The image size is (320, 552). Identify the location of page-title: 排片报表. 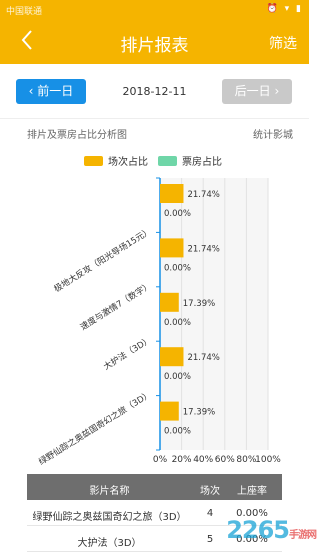
(154, 43).